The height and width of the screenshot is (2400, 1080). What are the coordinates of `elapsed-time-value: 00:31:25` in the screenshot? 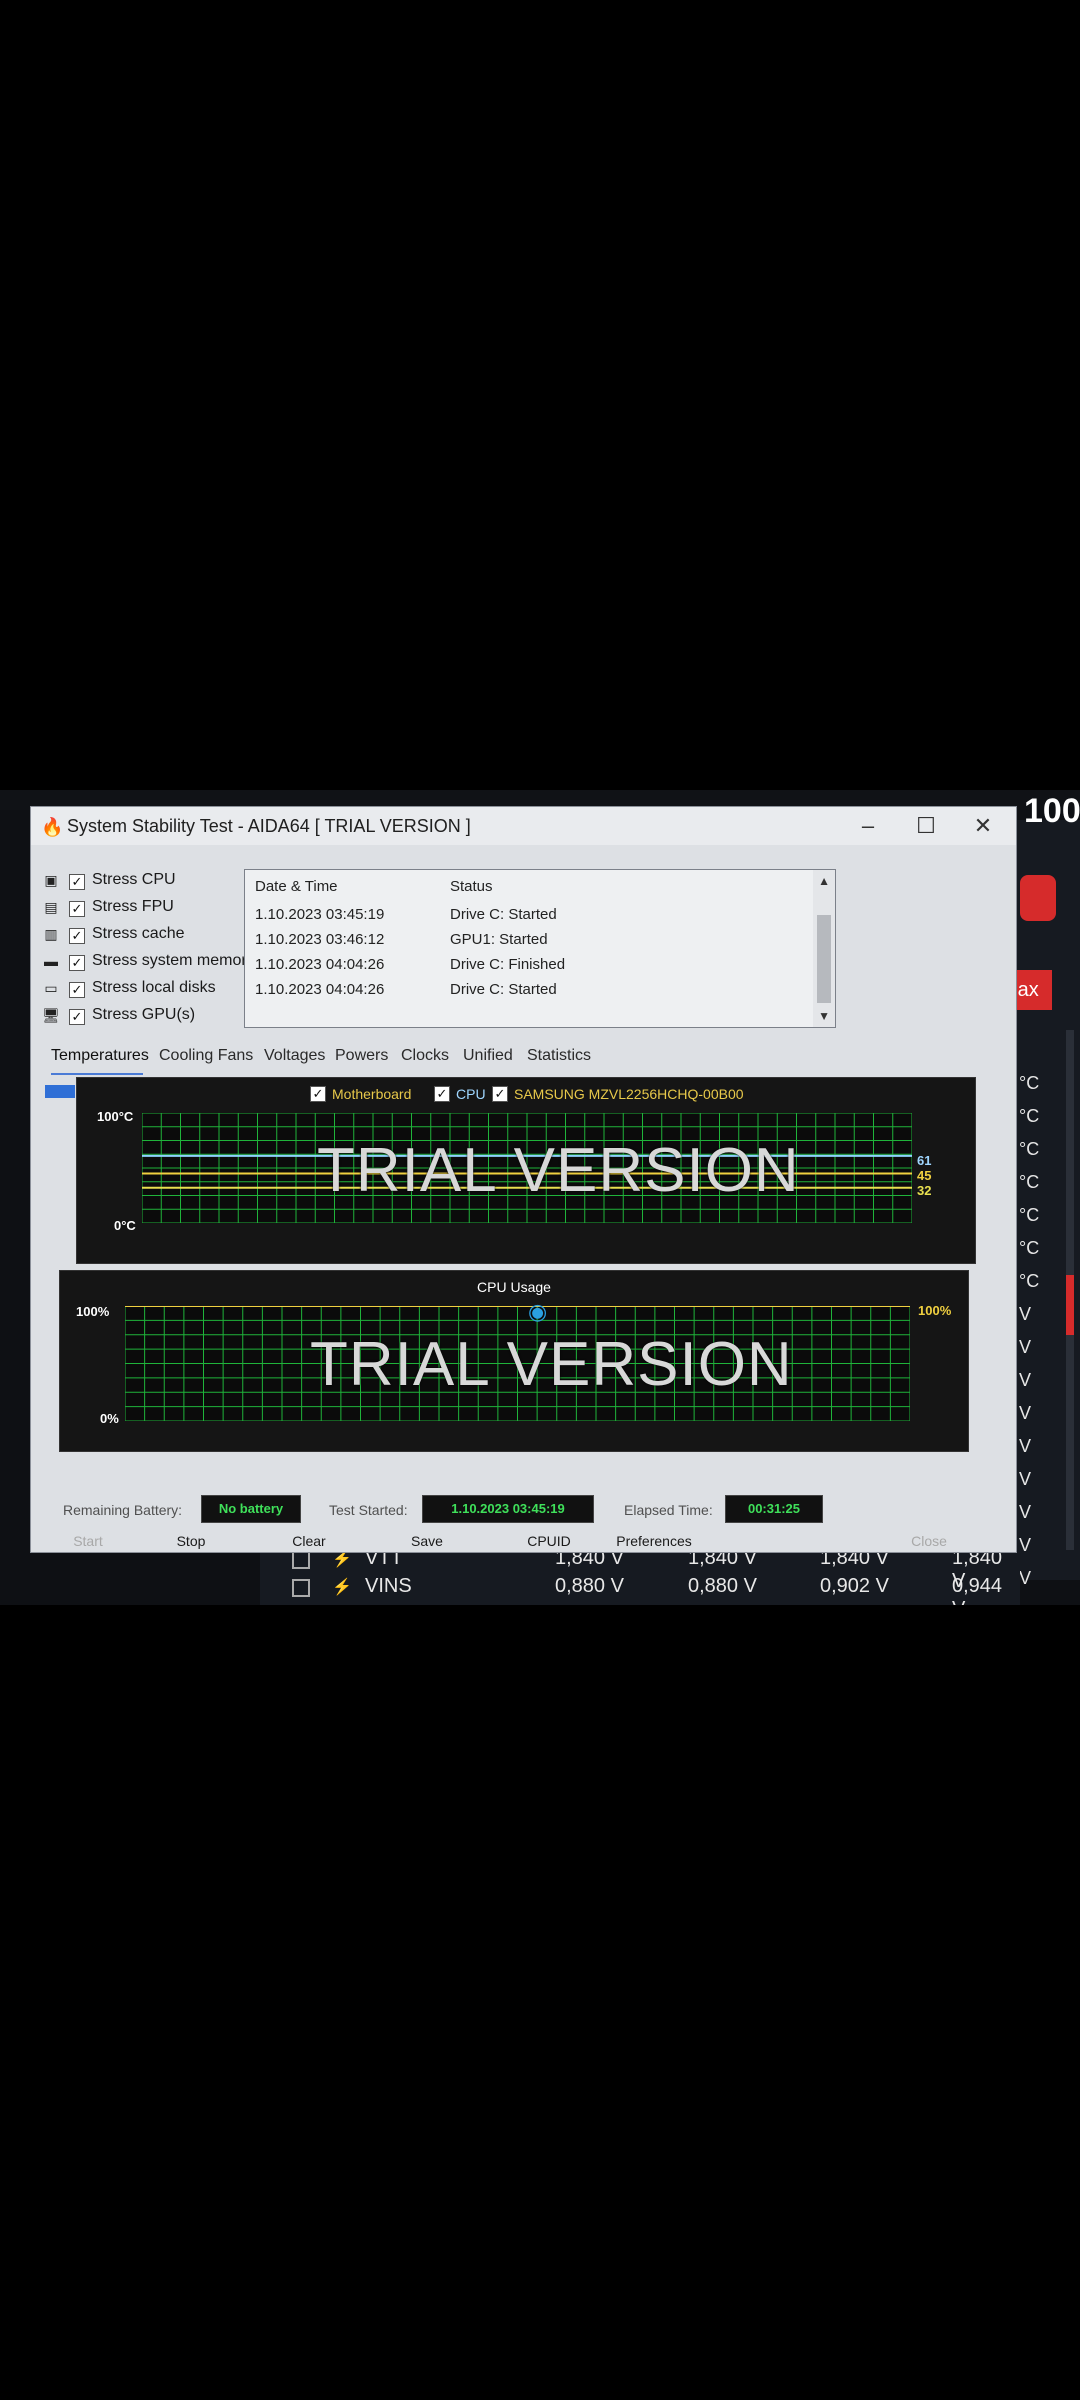 It's located at (774, 1509).